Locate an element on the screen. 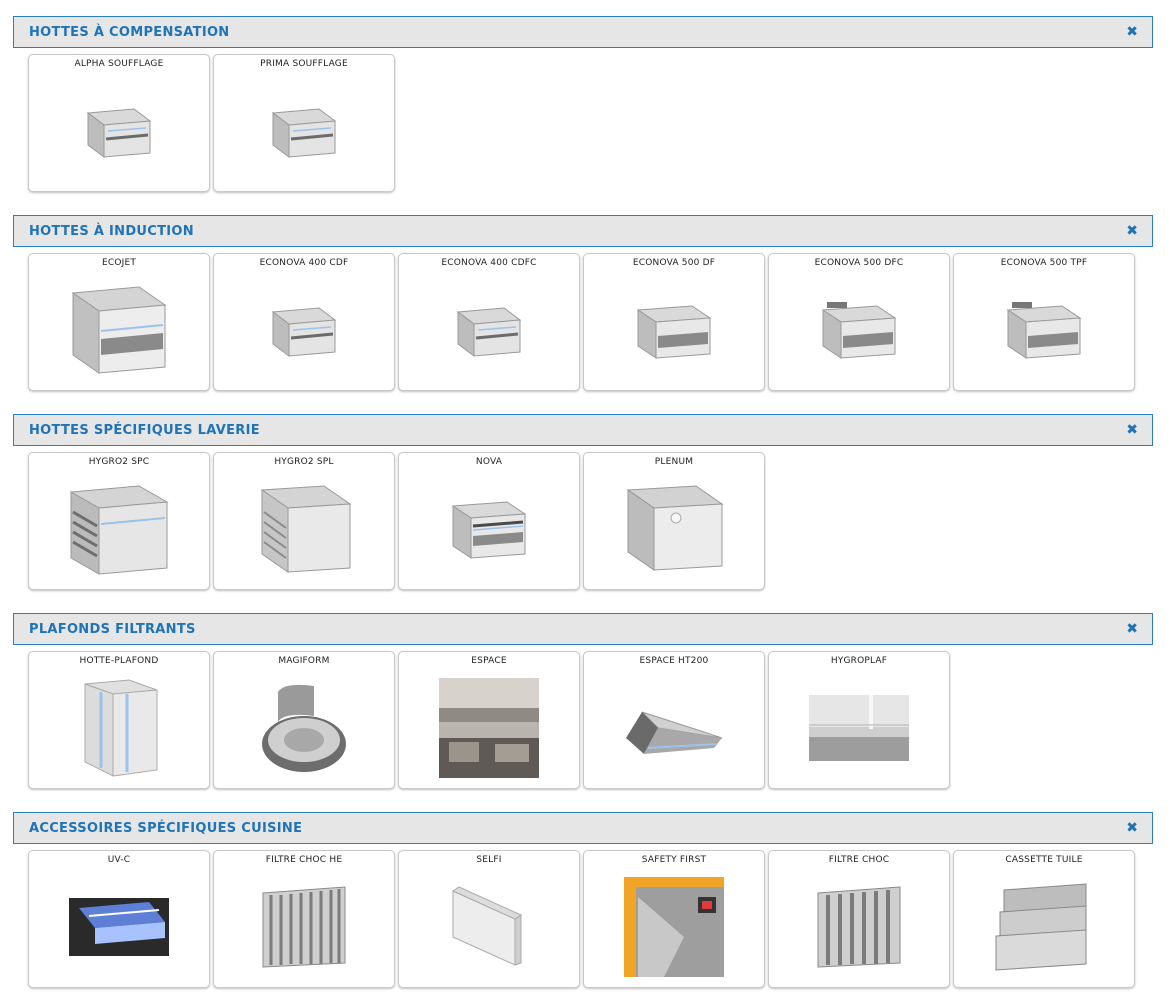 This screenshot has width=1173, height=1001. product-card-cassette-tuile: CASSETTE TUILE is located at coordinates (1044, 919).